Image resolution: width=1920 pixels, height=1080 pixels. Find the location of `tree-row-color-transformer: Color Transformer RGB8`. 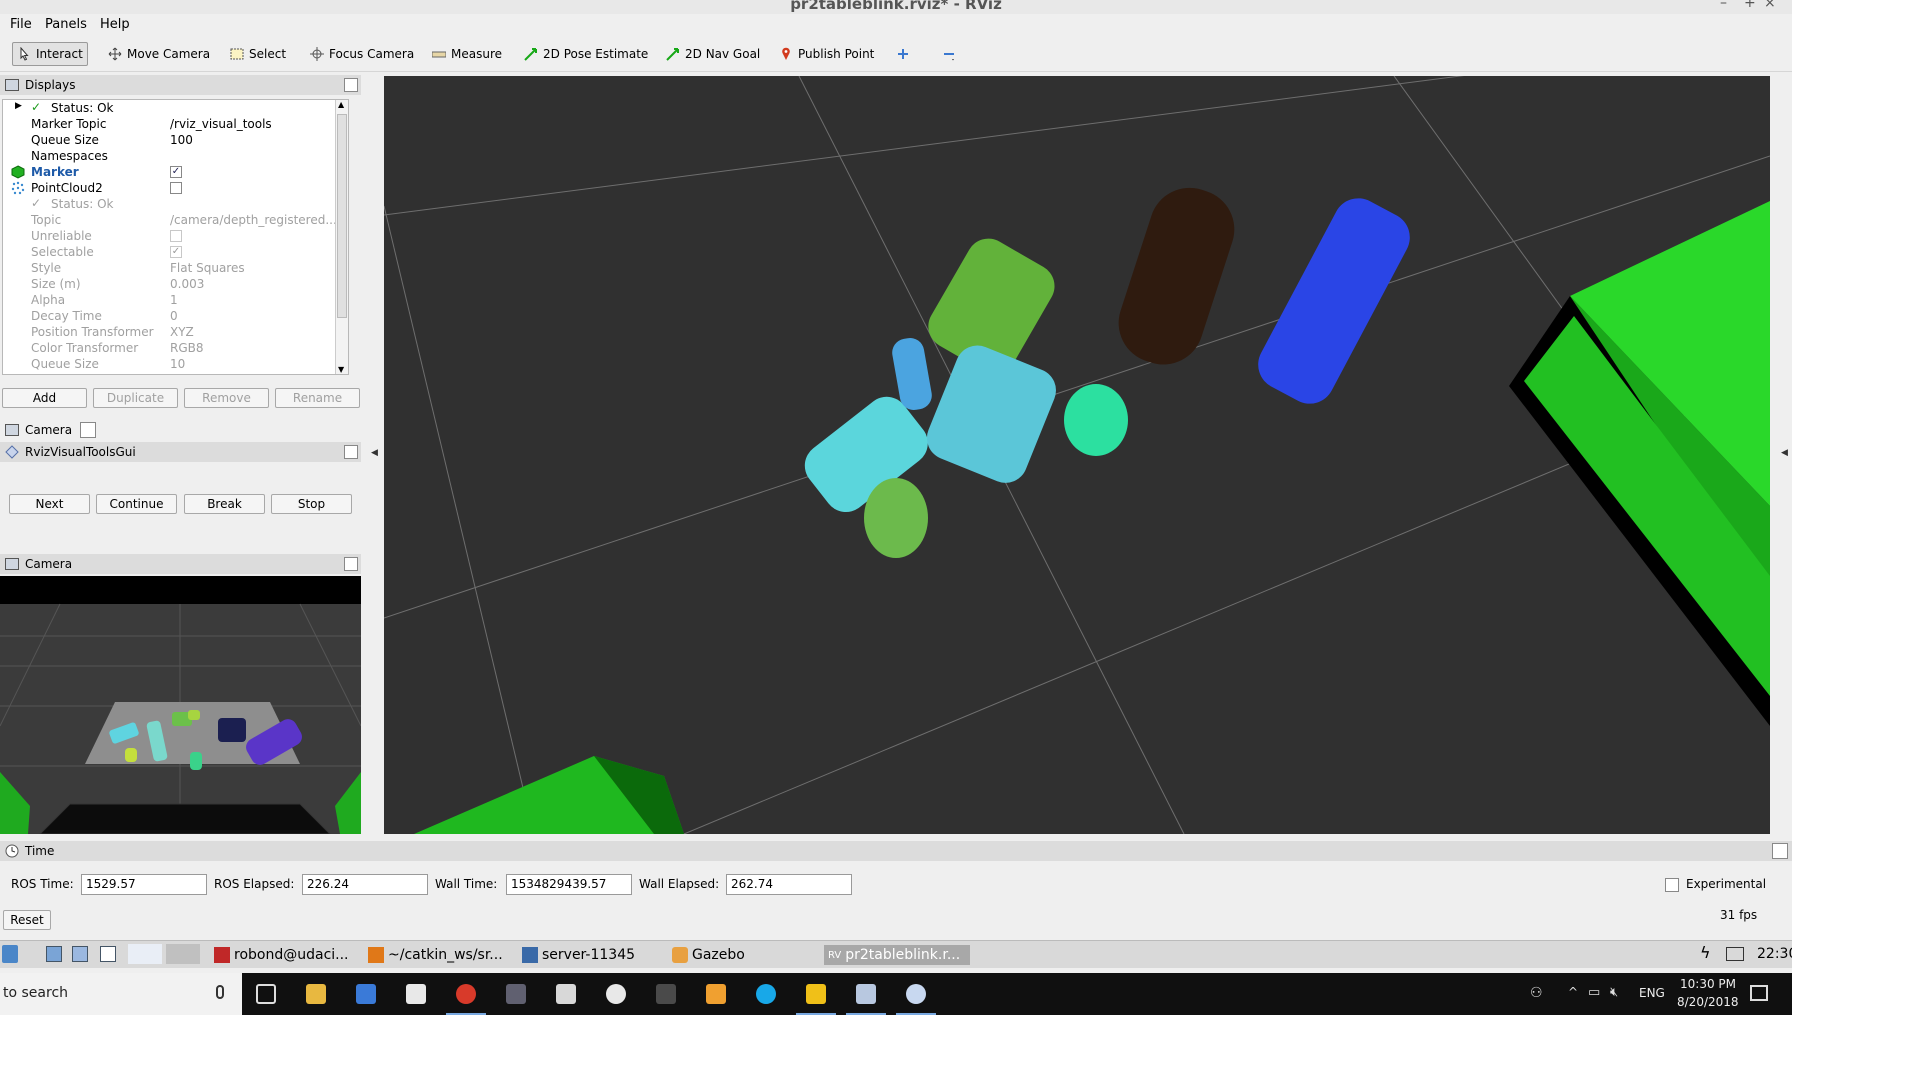

tree-row-color-transformer: Color Transformer RGB8 is located at coordinates (168, 348).